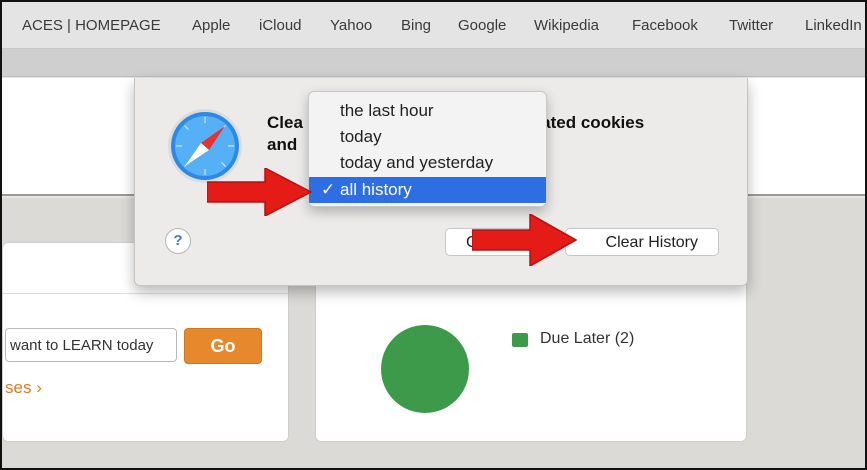  What do you see at coordinates (833, 25) in the screenshot?
I see `favorite-linkedin: LinkedIn` at bounding box center [833, 25].